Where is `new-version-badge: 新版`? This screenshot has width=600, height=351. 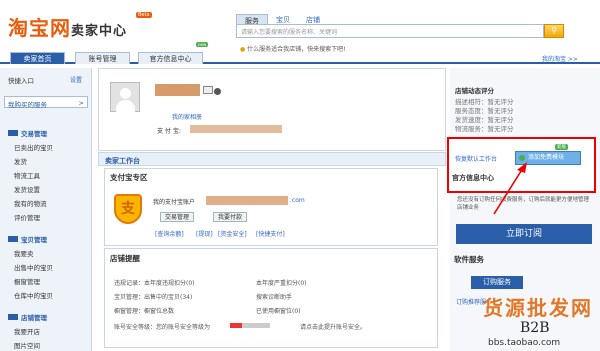
new-version-badge: 新版 is located at coordinates (561, 147).